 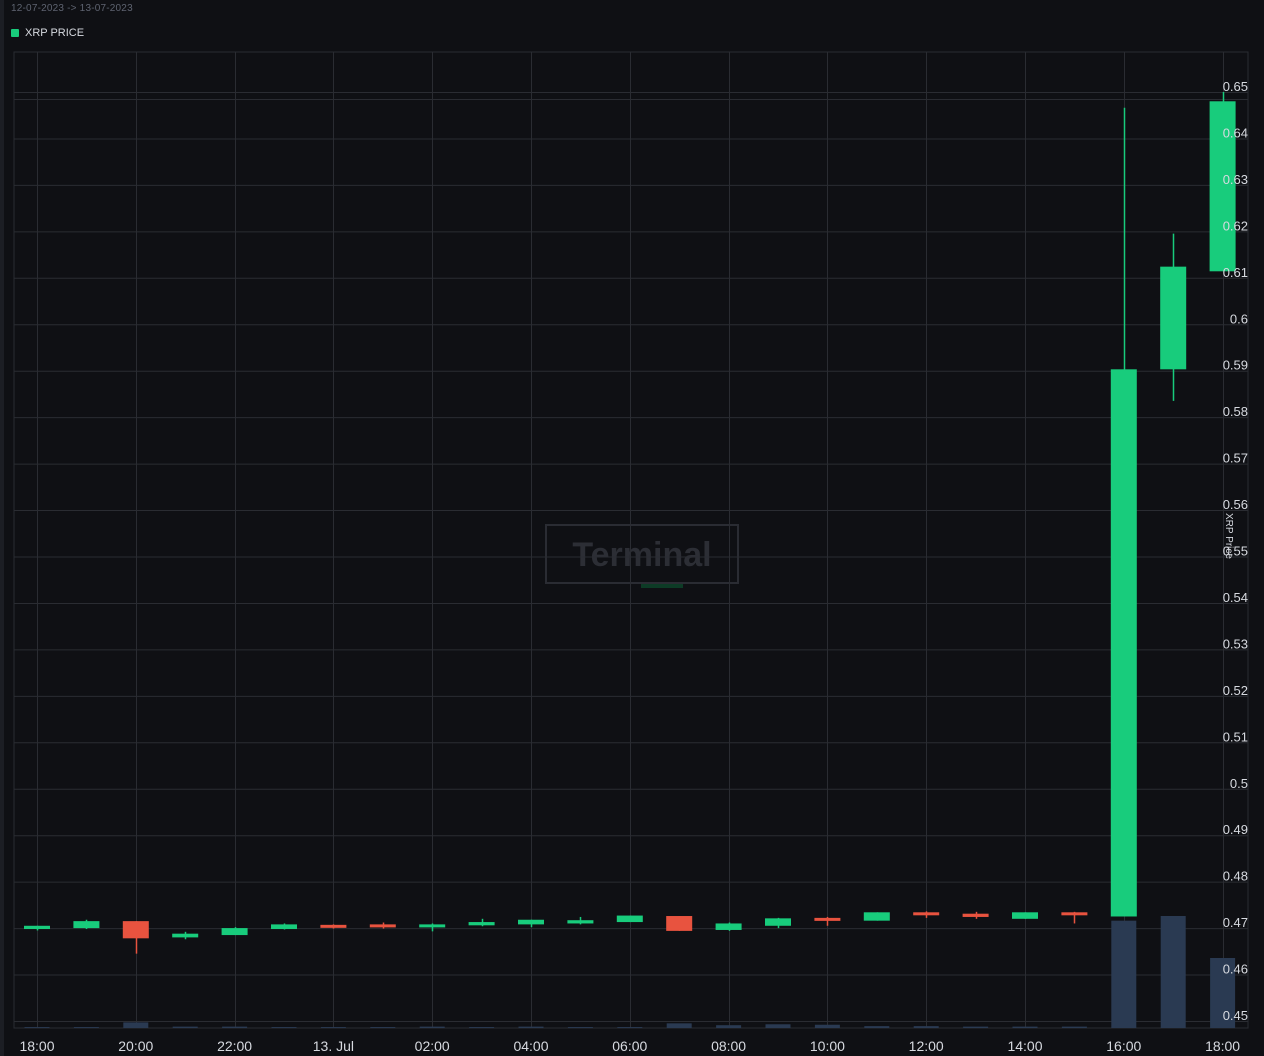 I want to click on x-tick-label: 16:00, so click(x=1123, y=1046).